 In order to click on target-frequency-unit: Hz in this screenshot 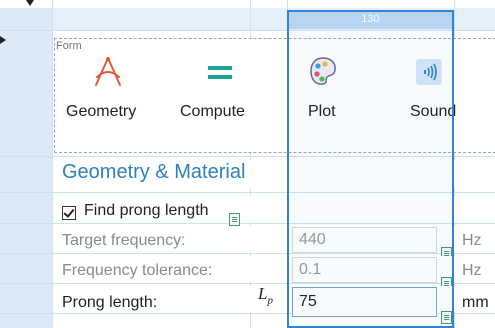, I will do `click(472, 240)`.